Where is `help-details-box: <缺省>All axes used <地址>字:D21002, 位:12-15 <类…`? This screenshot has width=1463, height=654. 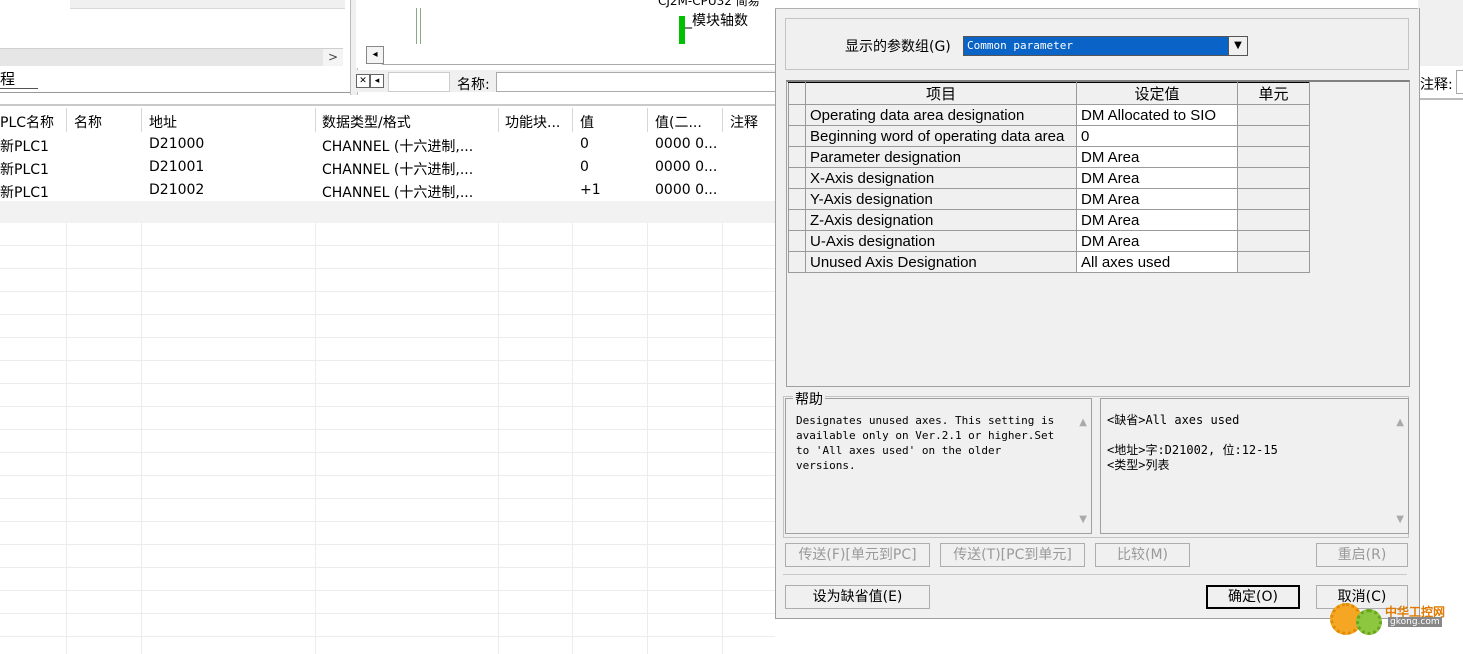 help-details-box: <缺省>All axes used <地址>字:D21002, 位:12-15 <类… is located at coordinates (1254, 466).